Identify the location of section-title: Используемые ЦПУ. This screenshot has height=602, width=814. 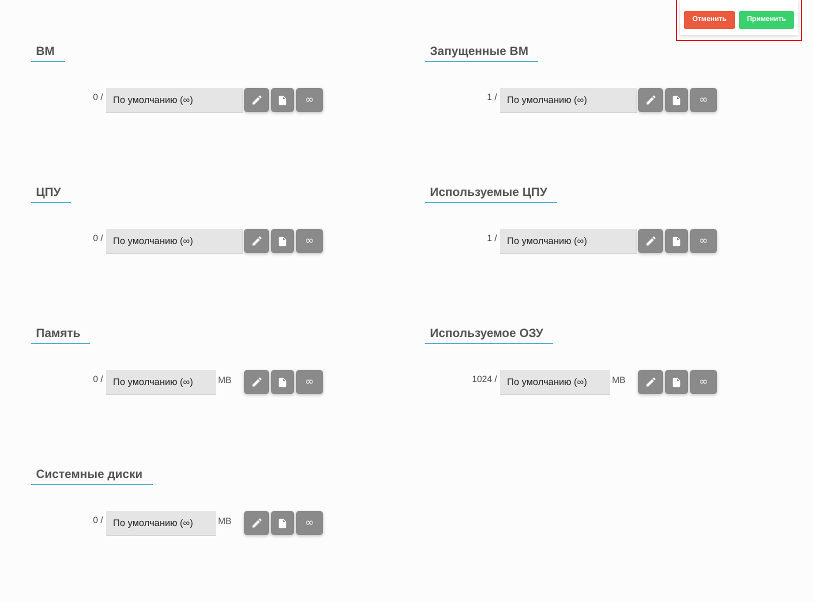
(491, 192).